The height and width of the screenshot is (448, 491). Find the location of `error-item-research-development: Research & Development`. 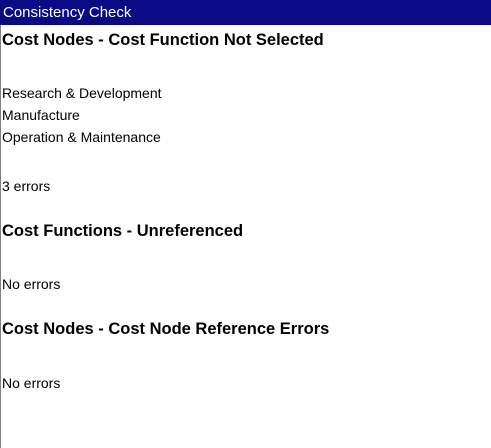

error-item-research-development: Research & Development is located at coordinates (82, 93).